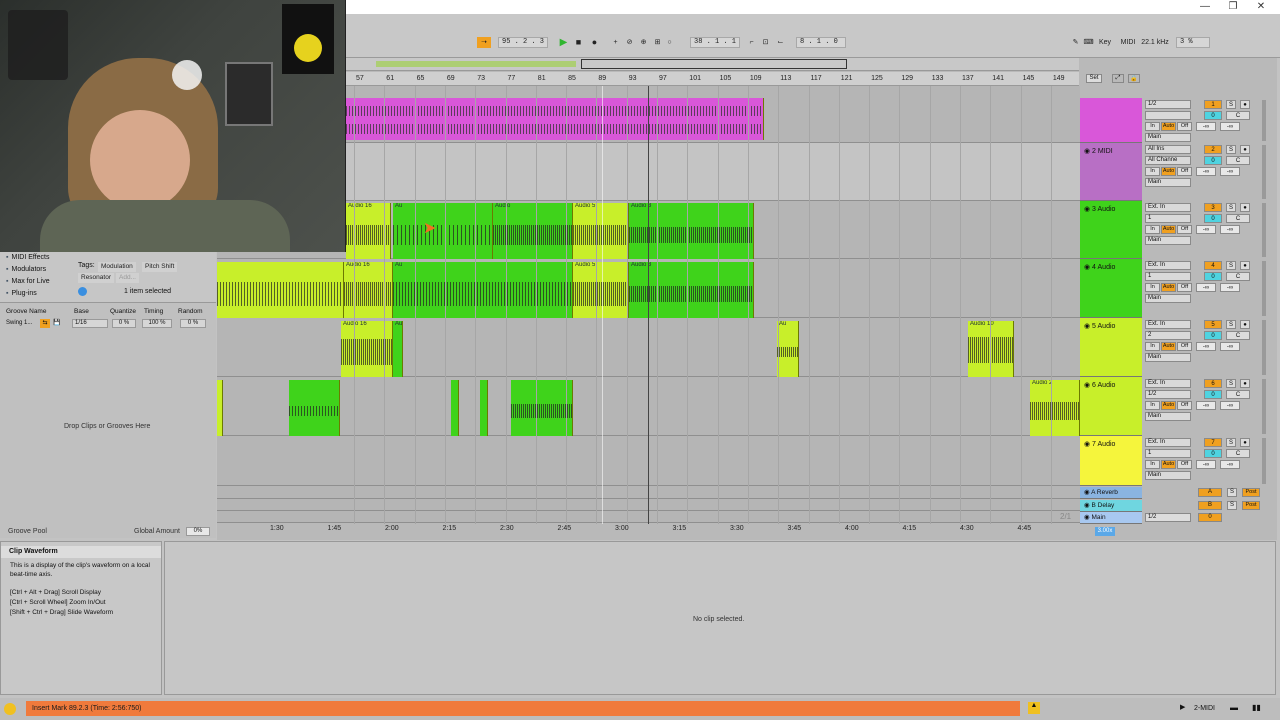 This screenshot has width=1280, height=720. Describe the element at coordinates (1075, 42) in the screenshot. I see `draw-mode-icon: ✎` at that location.